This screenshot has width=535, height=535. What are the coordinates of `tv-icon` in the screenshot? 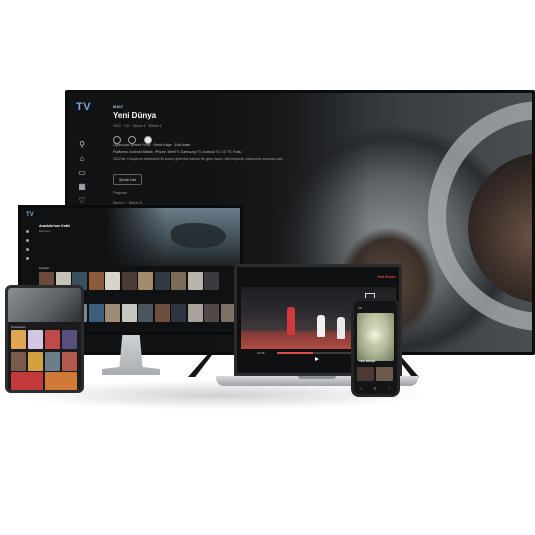 It's located at (27, 249).